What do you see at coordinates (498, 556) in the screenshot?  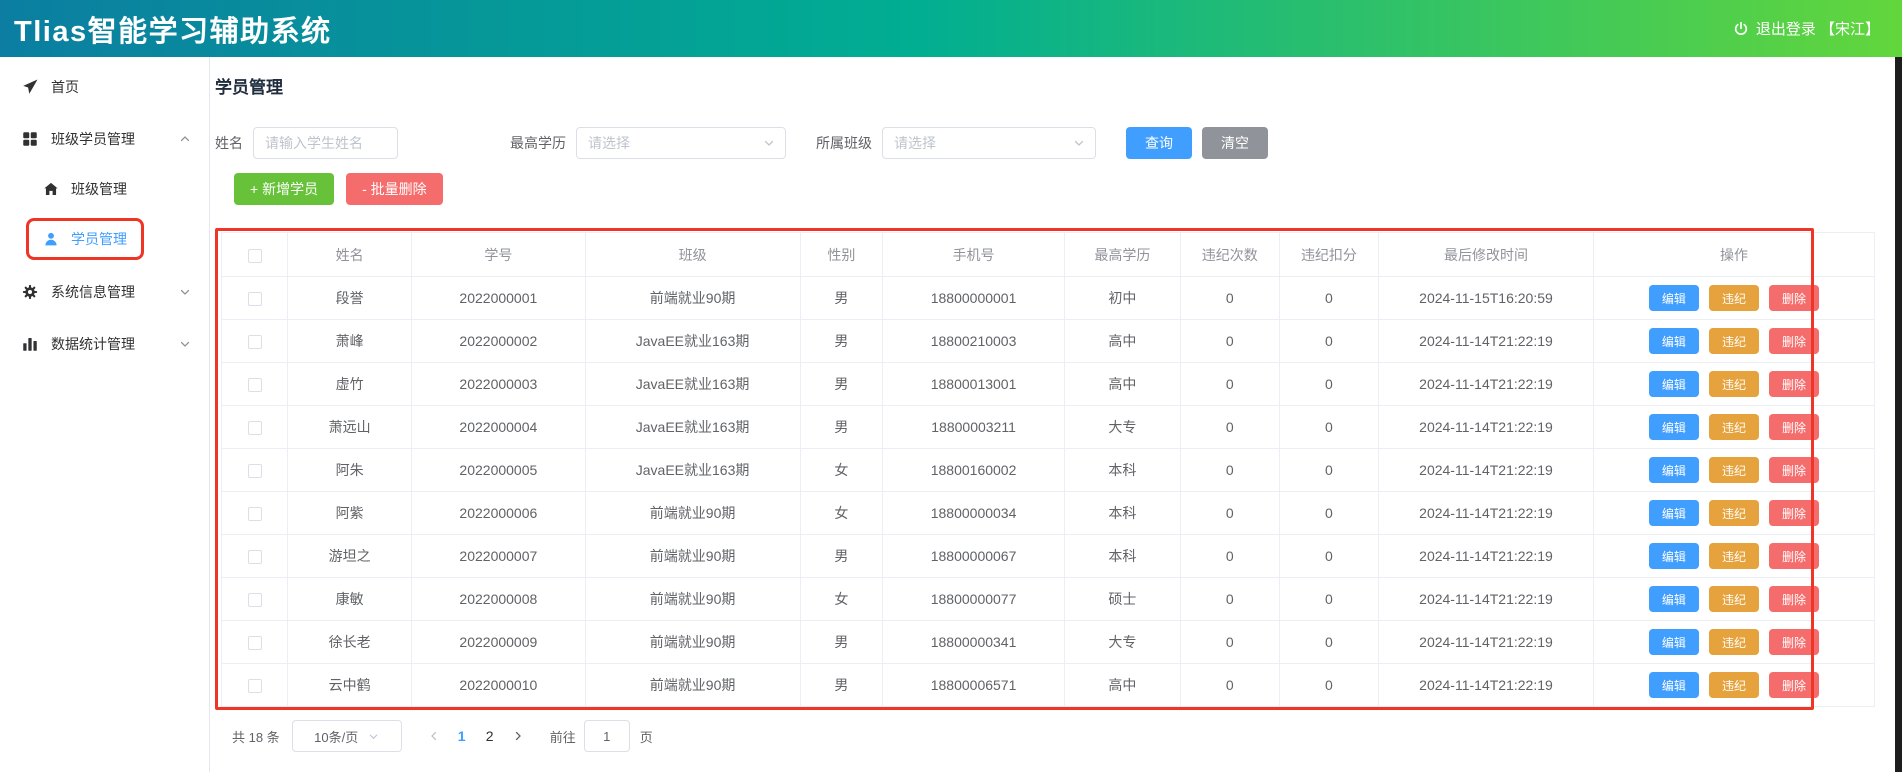 I see `cell-student-no: 2022000007` at bounding box center [498, 556].